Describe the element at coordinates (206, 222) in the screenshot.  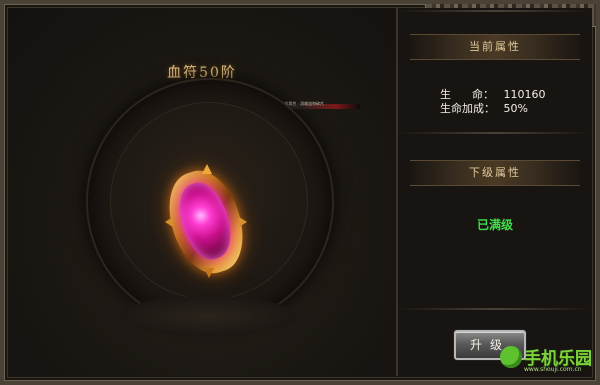
I see `blood-talisman-icon` at that location.